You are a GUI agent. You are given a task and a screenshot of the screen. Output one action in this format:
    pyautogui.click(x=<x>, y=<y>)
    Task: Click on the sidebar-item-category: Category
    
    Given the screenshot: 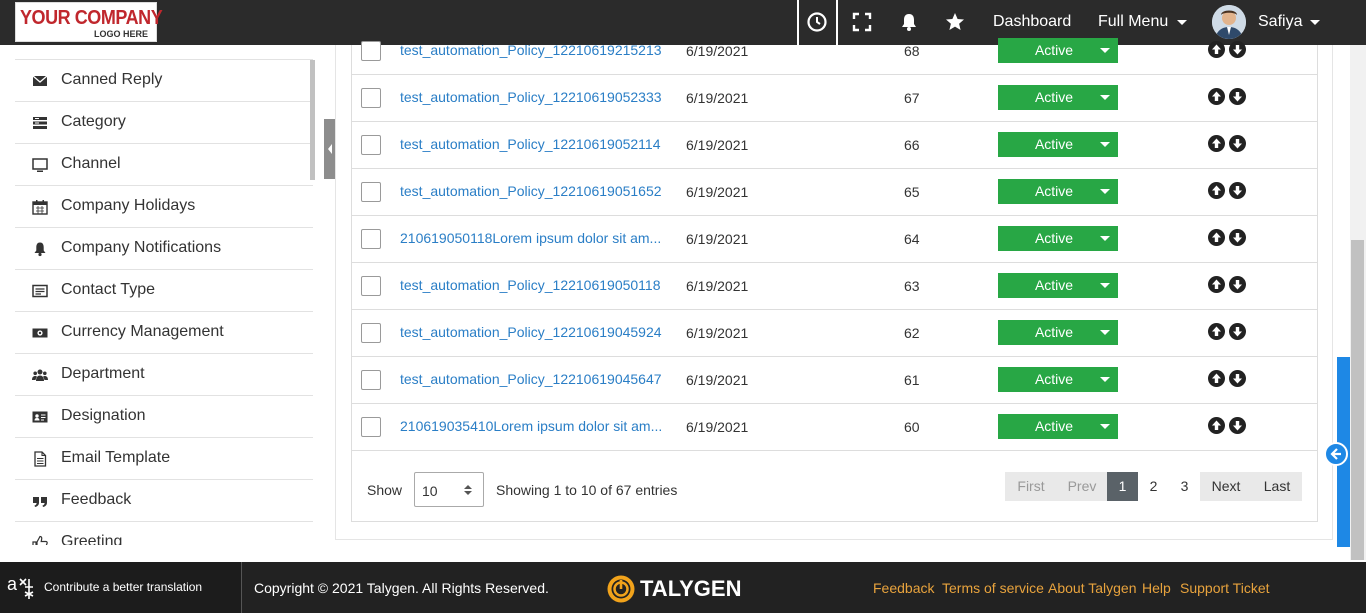 What is the action you would take?
    pyautogui.click(x=164, y=123)
    